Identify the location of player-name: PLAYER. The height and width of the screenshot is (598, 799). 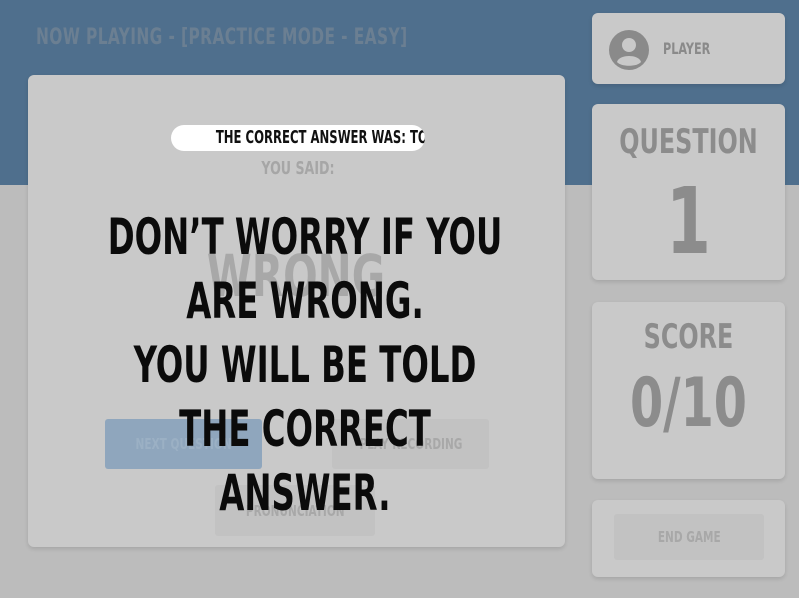
(687, 48).